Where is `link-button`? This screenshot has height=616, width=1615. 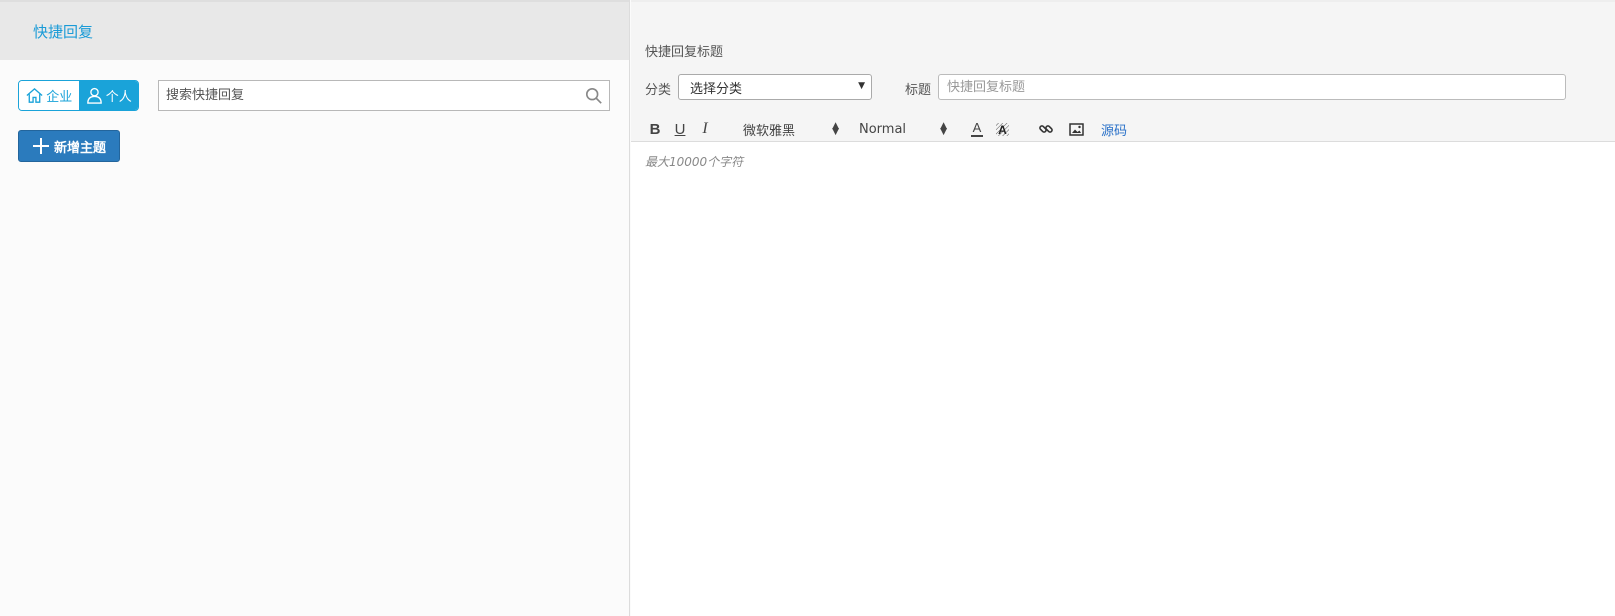
link-button is located at coordinates (1046, 129).